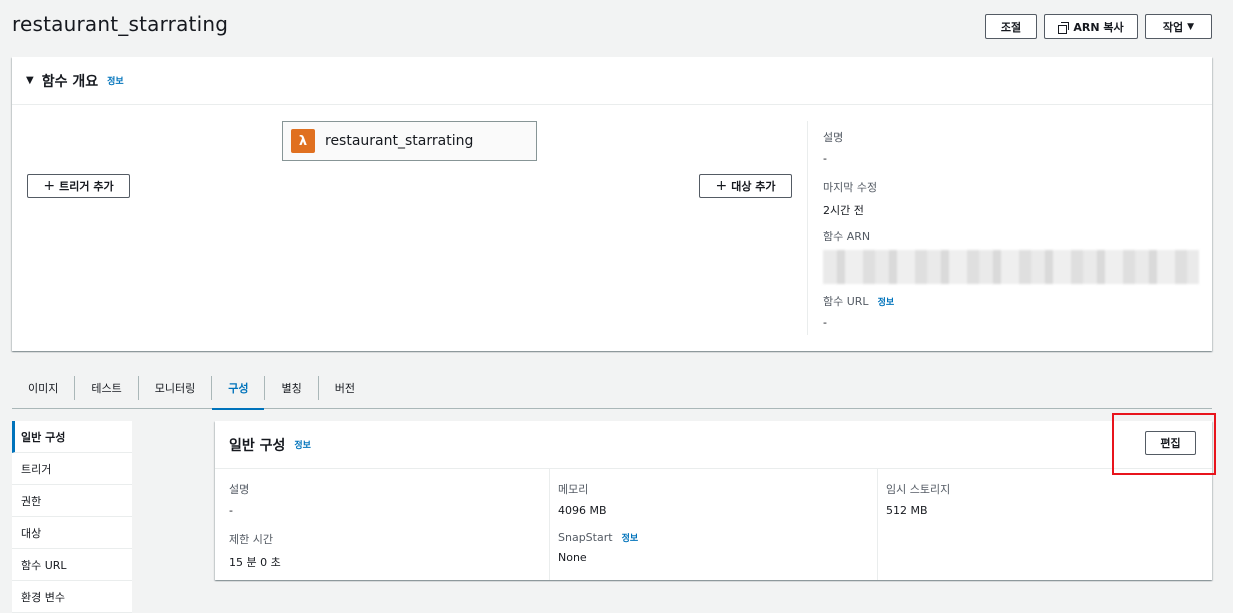  I want to click on function-url-label: 함수 URL 정보, so click(858, 301).